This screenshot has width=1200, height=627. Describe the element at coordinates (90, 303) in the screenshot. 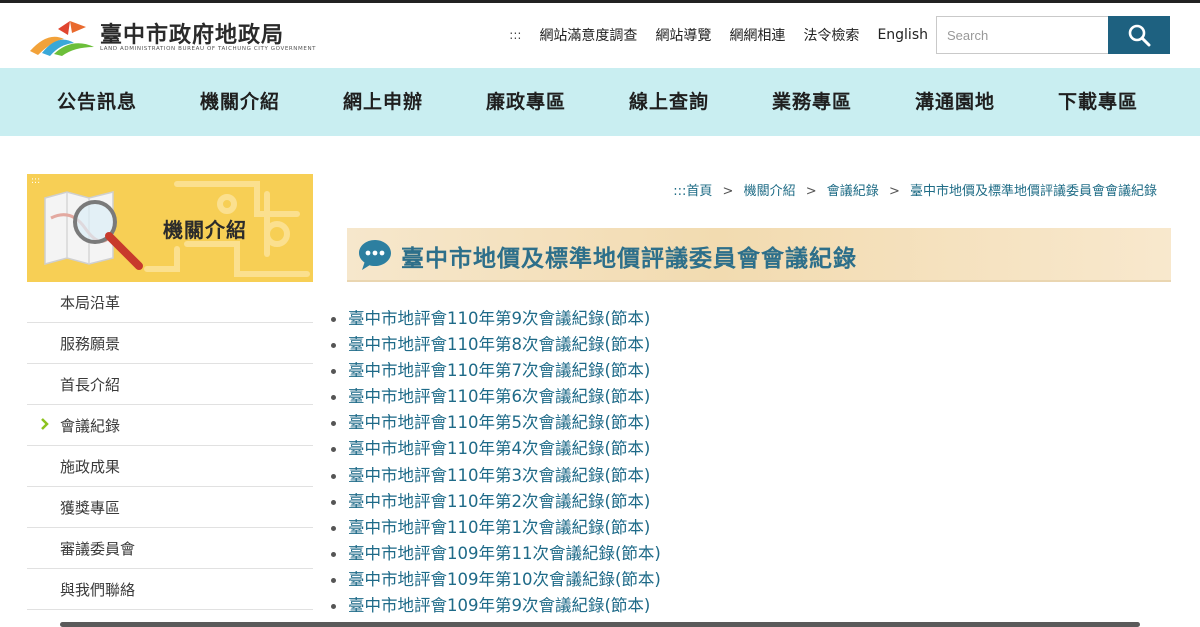

I see `sidebar-item-label: 本局沿革` at that location.